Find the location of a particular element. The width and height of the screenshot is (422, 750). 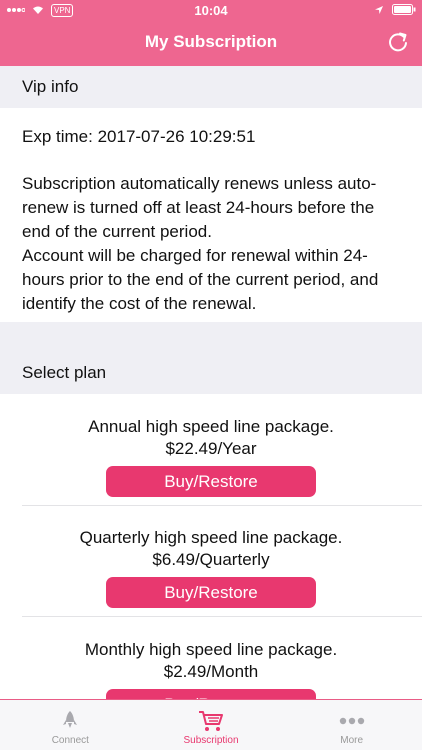

tab-bar: Connect Subscription More is located at coordinates (211, 724).